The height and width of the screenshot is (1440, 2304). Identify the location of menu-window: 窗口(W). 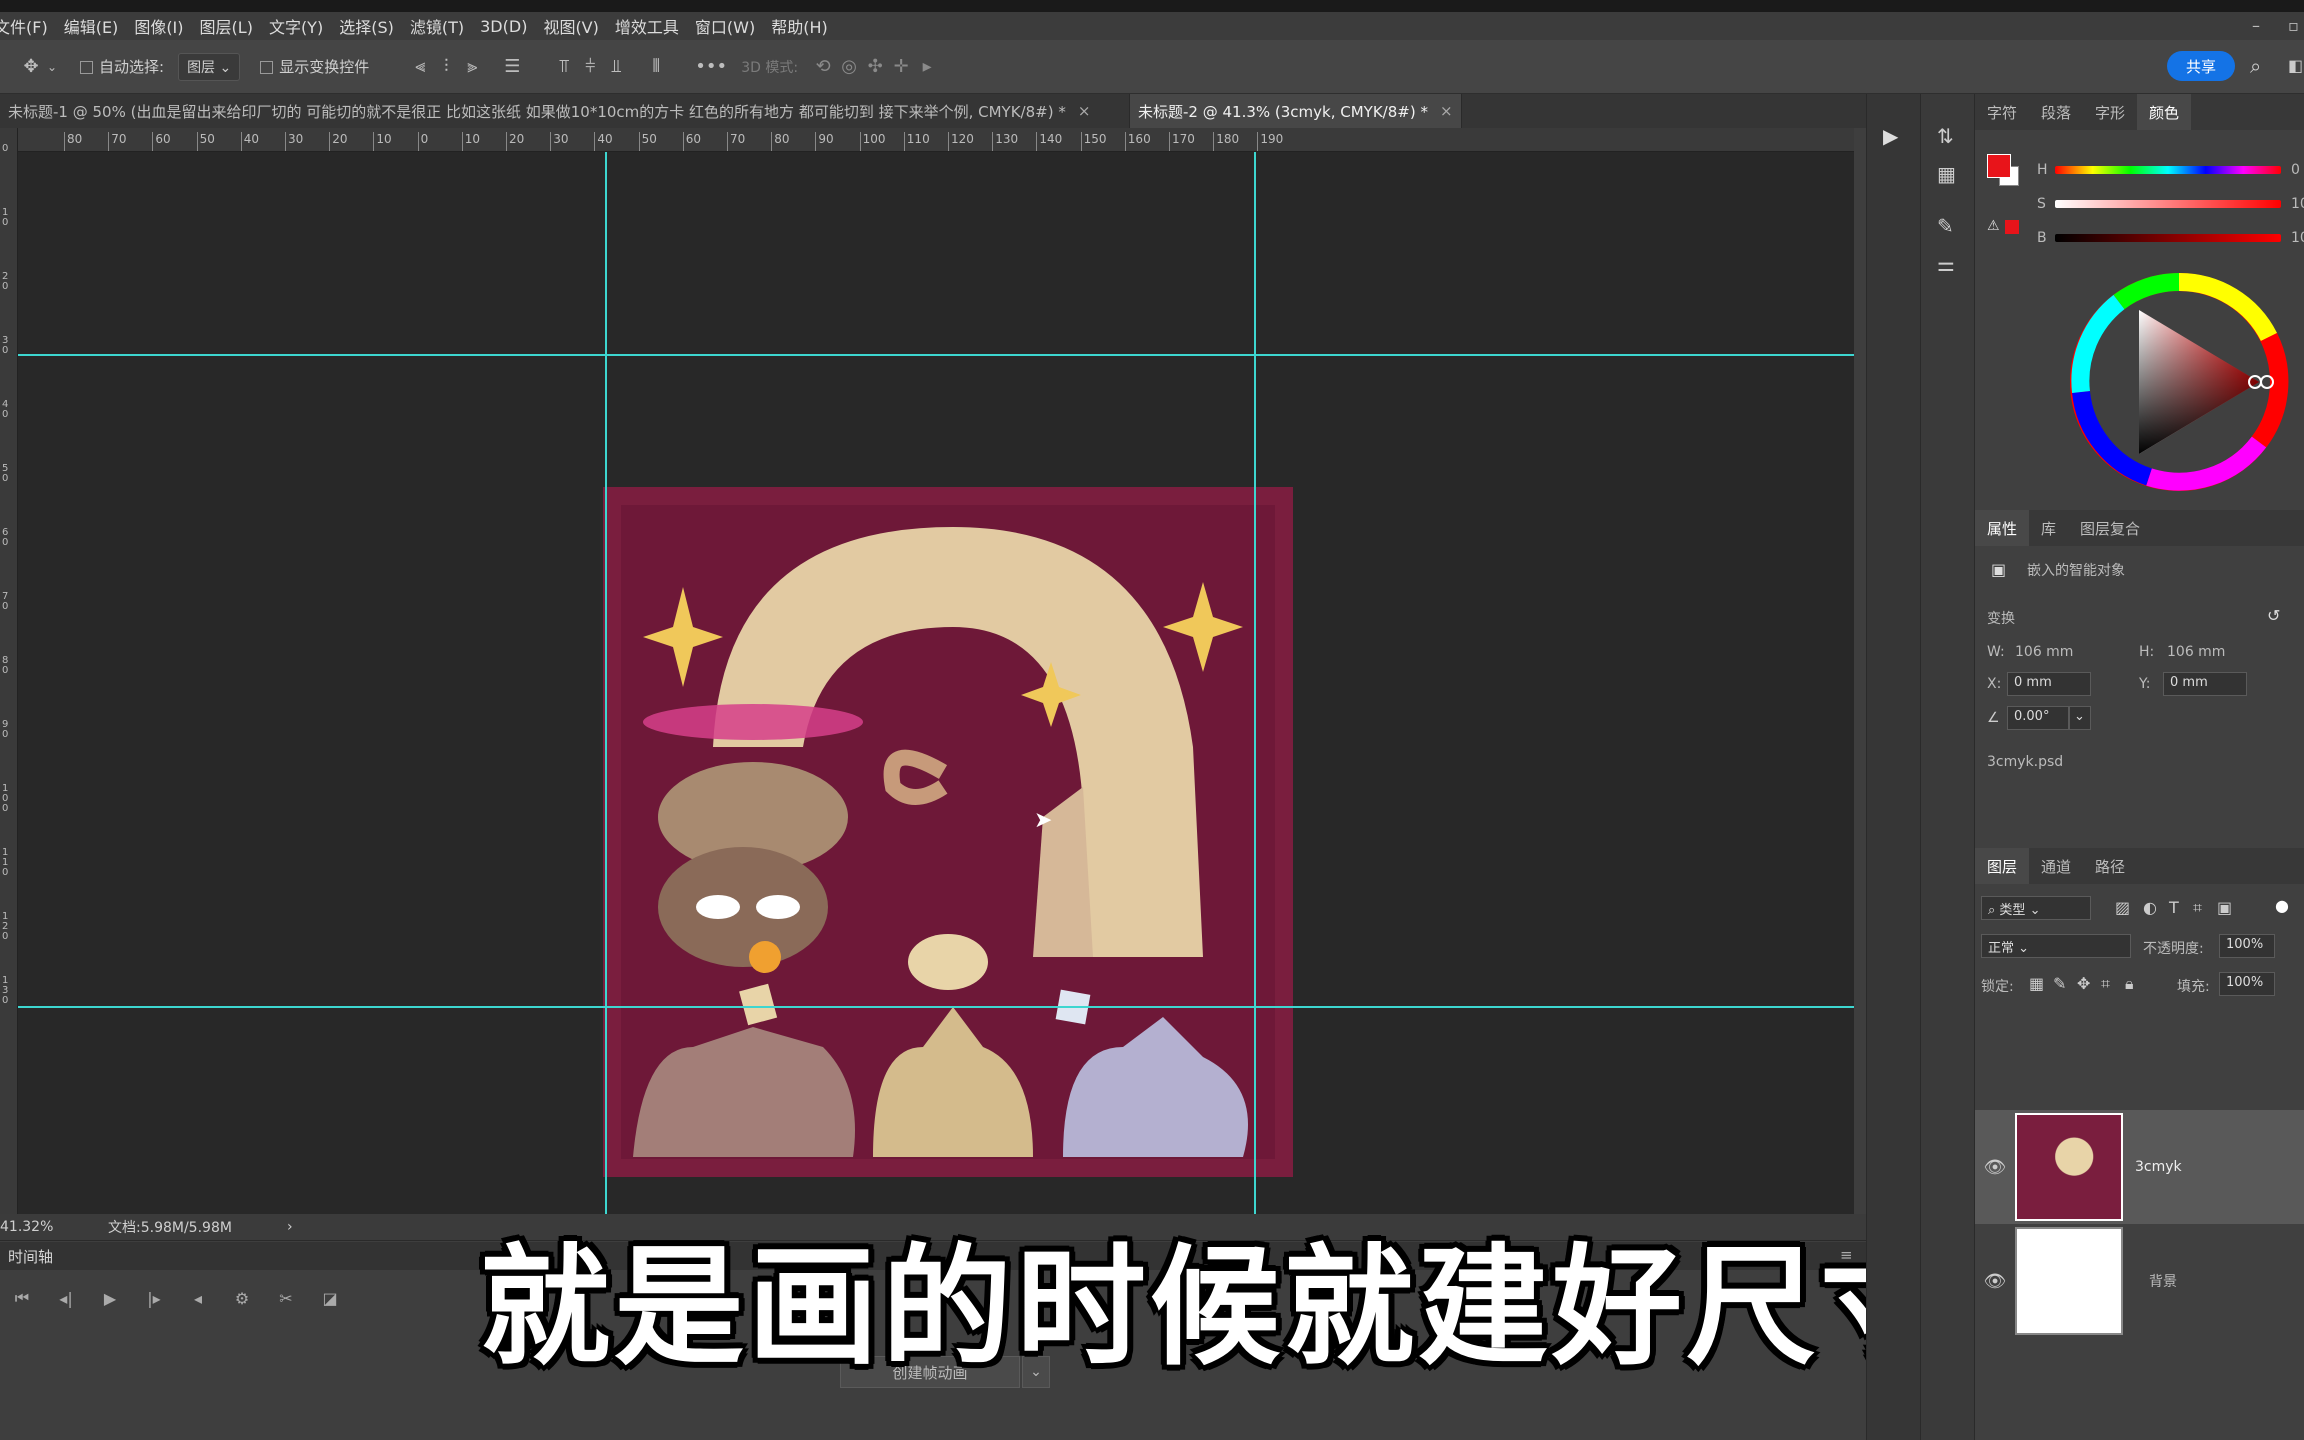
(725, 26).